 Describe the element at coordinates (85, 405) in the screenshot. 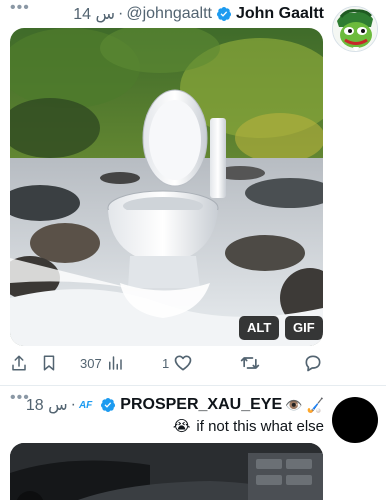

I see `affiliate-badge: AF` at that location.